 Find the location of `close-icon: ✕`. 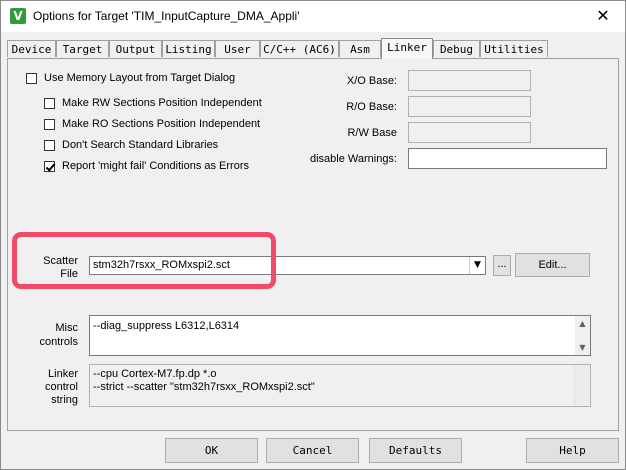

close-icon: ✕ is located at coordinates (603, 16).